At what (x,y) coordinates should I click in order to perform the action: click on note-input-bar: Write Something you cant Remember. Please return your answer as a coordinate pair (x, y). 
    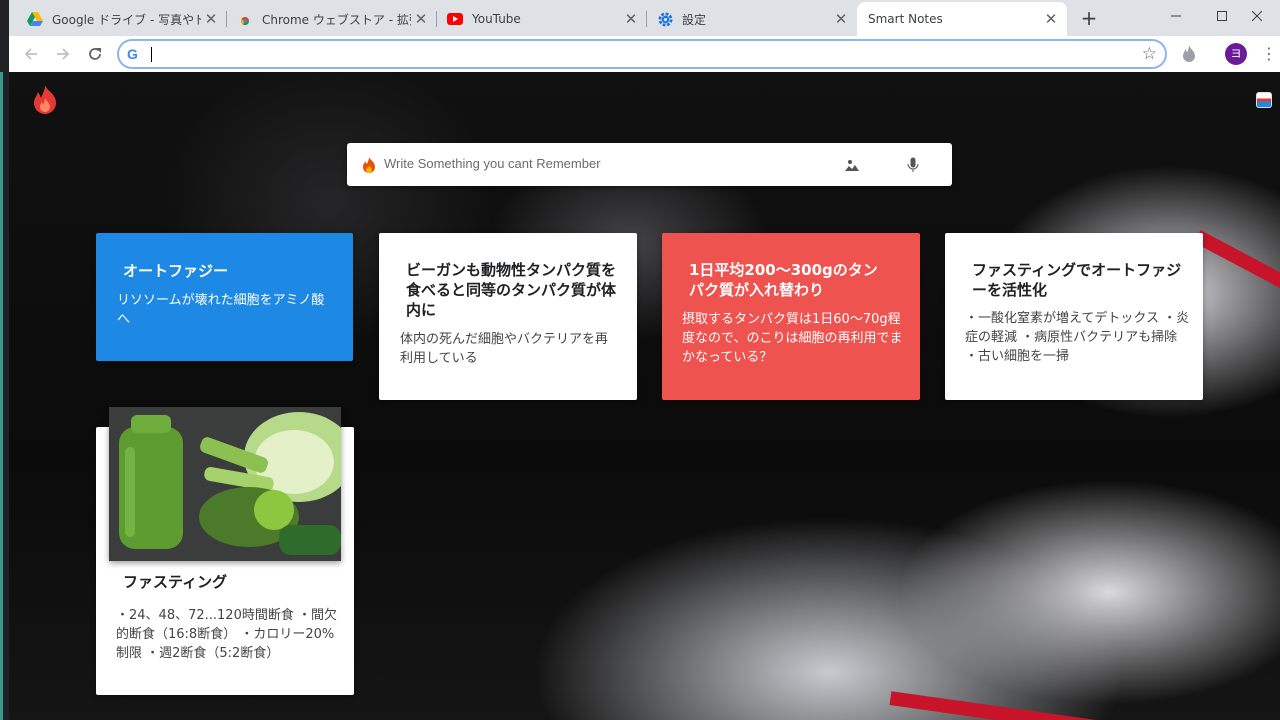
    Looking at the image, I should click on (649, 164).